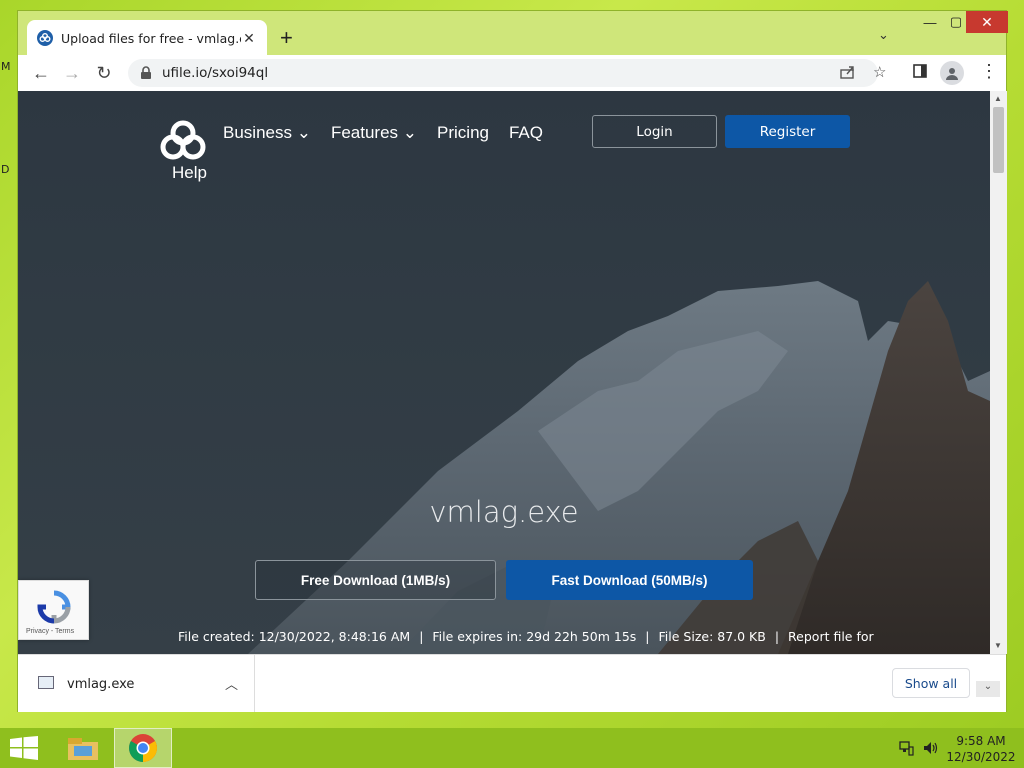 Image resolution: width=1024 pixels, height=768 pixels. I want to click on download-item: vmlag.exe ︿, so click(136, 683).